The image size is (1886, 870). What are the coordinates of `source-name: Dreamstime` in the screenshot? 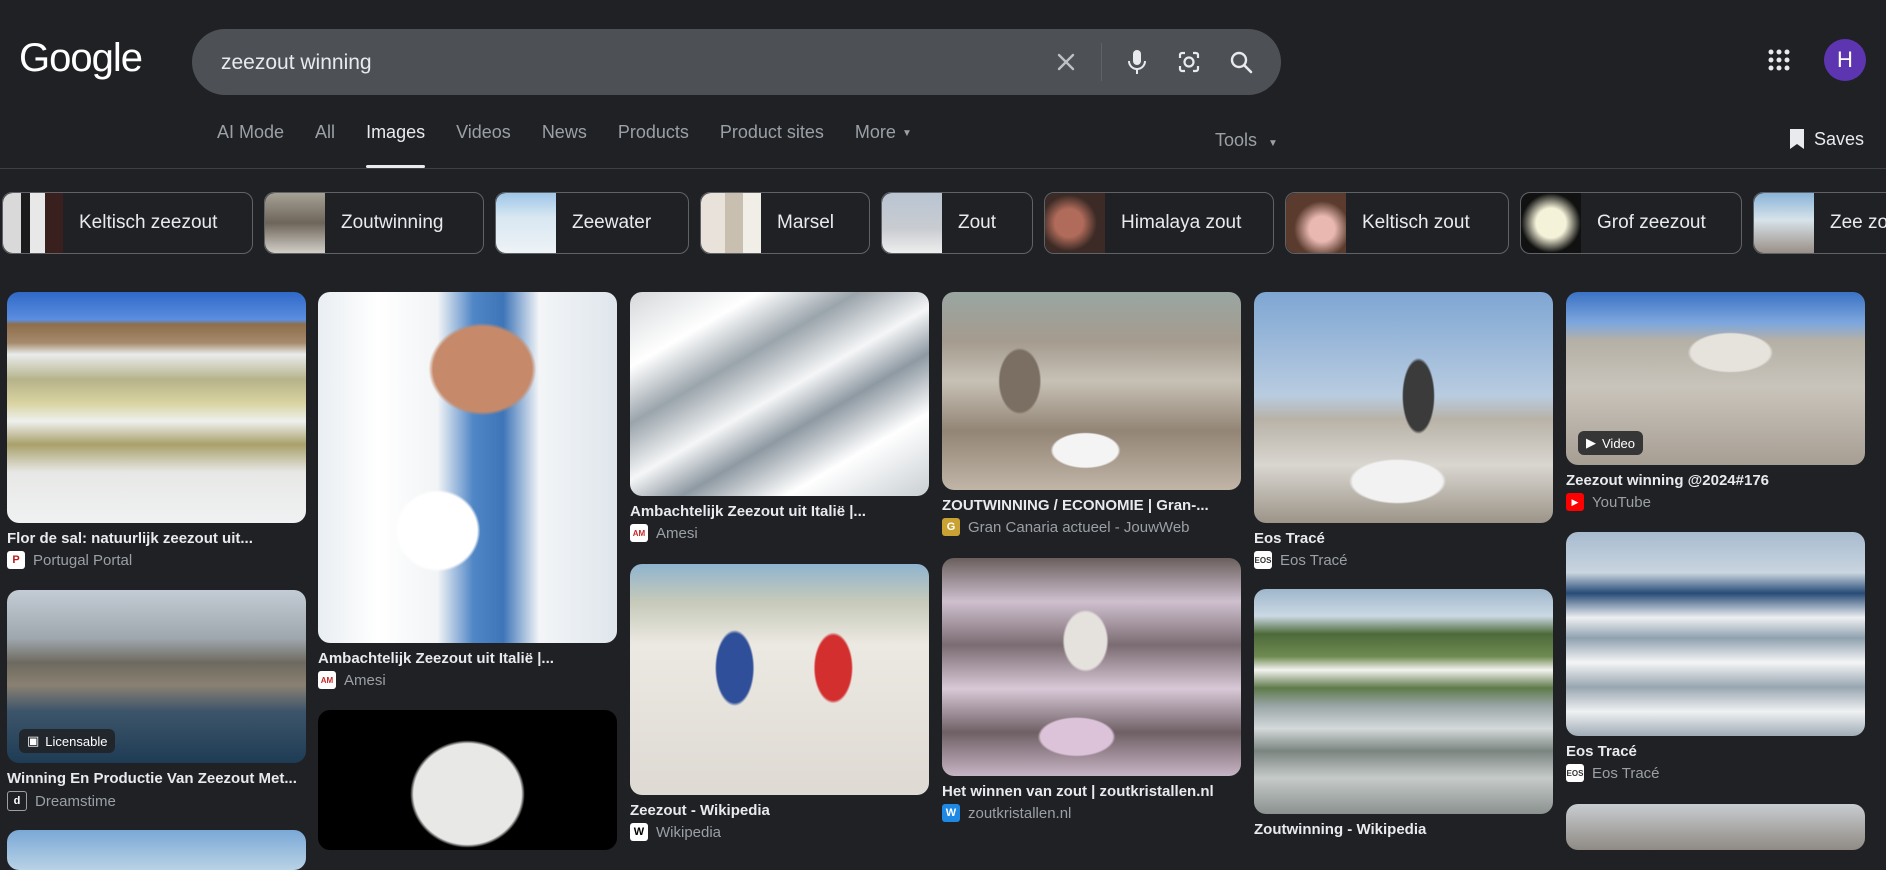 It's located at (75, 801).